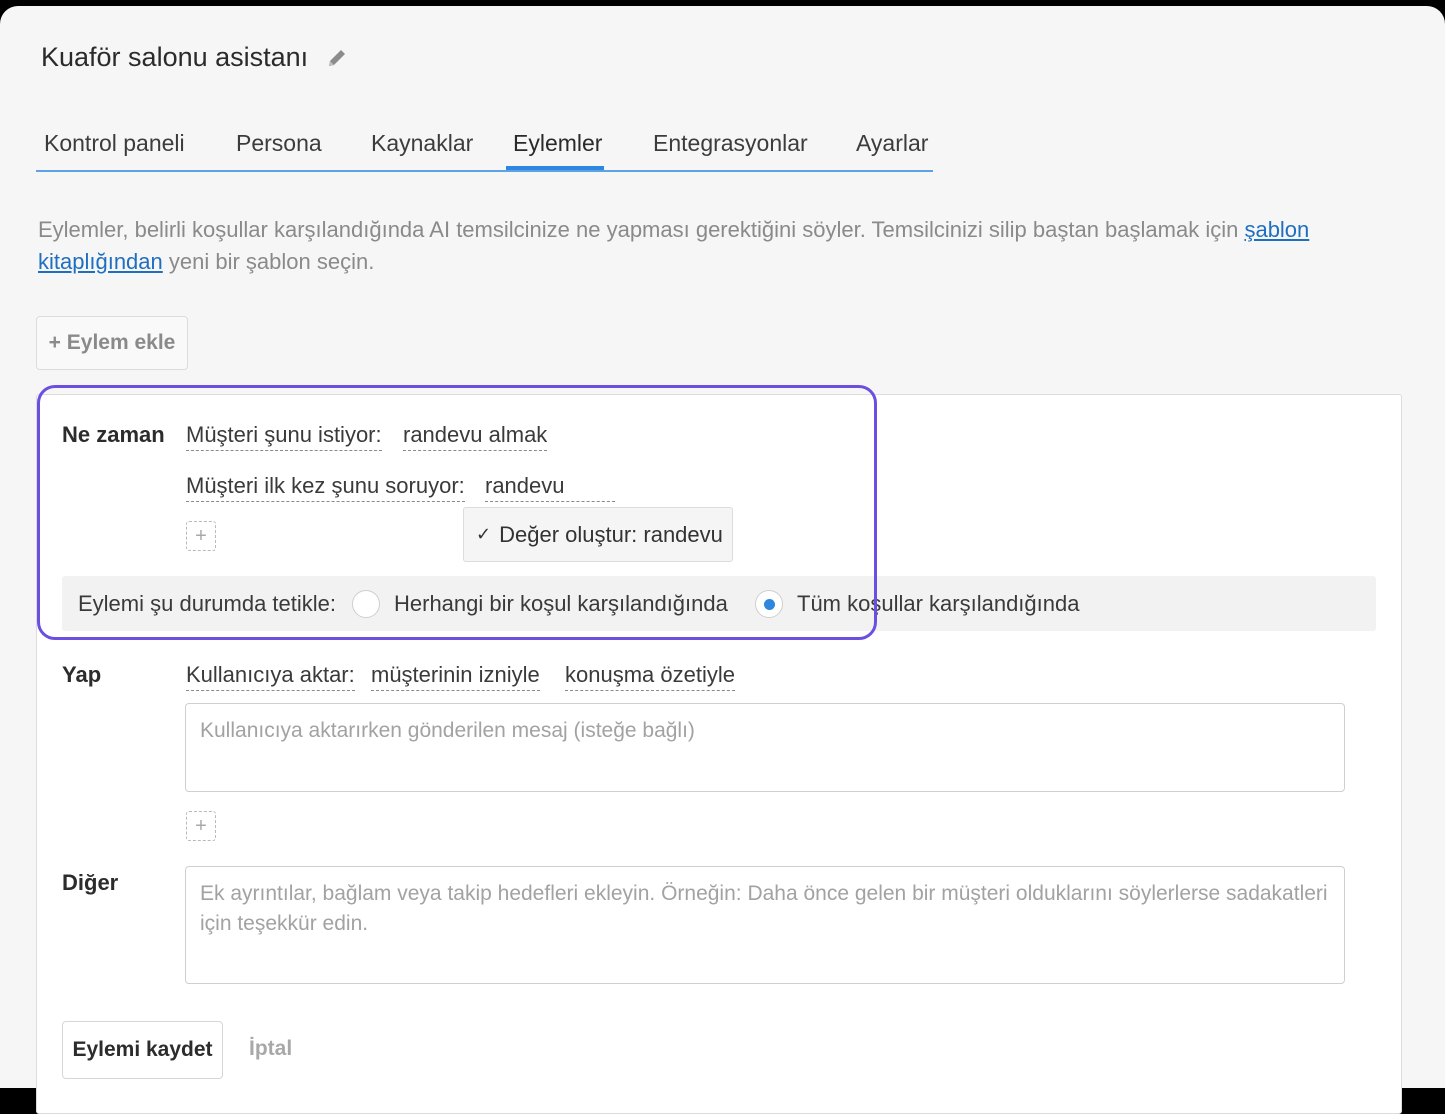  Describe the element at coordinates (557, 143) in the screenshot. I see `tab-eylemler: Eylemler` at that location.